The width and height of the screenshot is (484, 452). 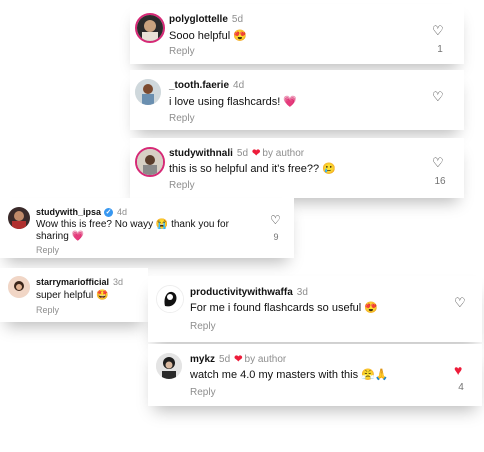 I want to click on username: mykz 5d ❤ by author, so click(x=238, y=359).